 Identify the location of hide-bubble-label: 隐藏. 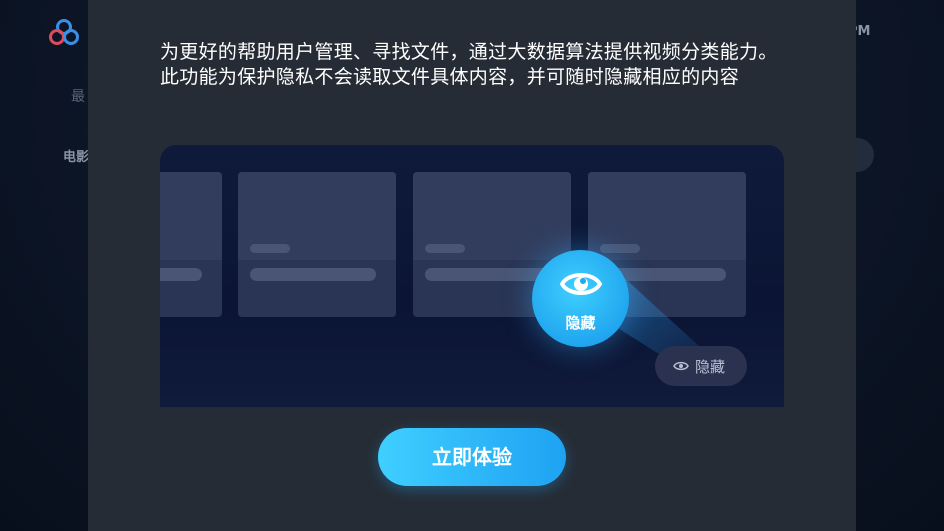
(580, 323).